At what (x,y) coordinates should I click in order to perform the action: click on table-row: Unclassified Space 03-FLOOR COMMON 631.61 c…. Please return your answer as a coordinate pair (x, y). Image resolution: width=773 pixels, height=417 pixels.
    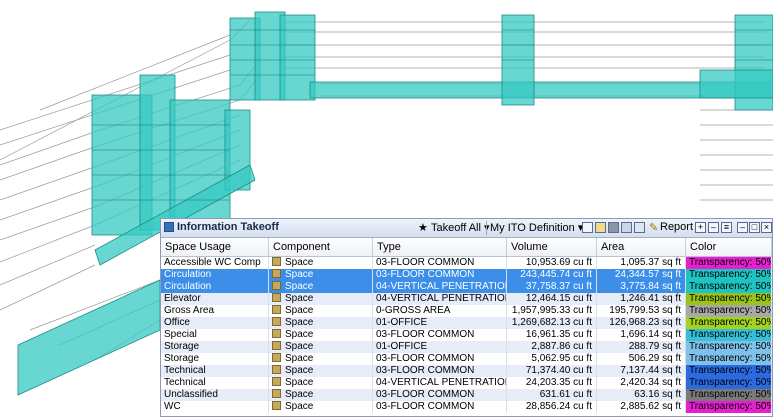
    Looking at the image, I should click on (466, 395).